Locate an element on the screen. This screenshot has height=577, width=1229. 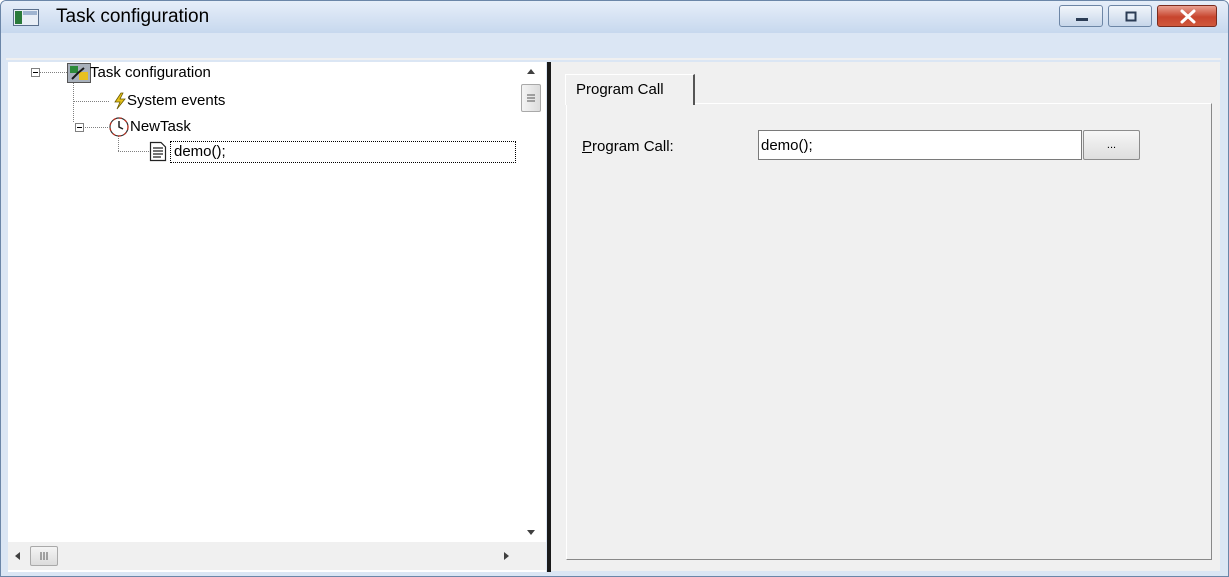
tab-program-call: Program Call is located at coordinates (630, 89).